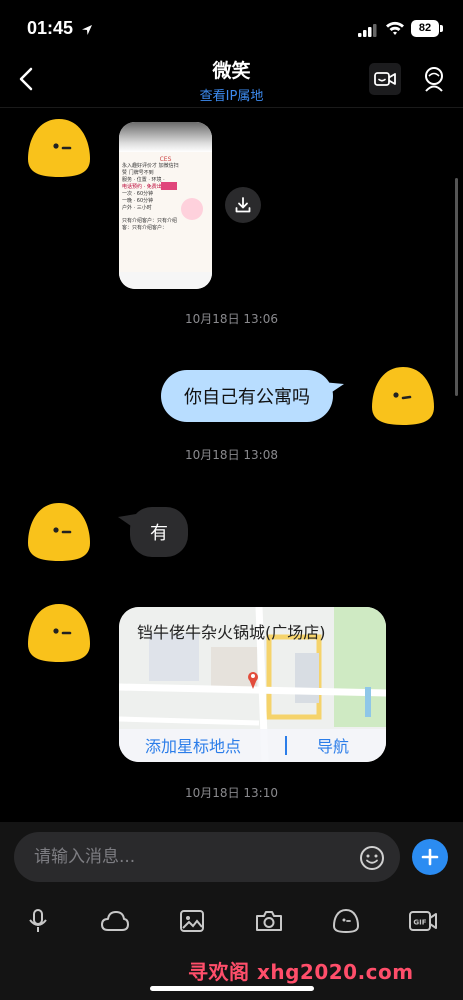 The width and height of the screenshot is (463, 1000). I want to click on red-sticker-decoration, so click(169, 186).